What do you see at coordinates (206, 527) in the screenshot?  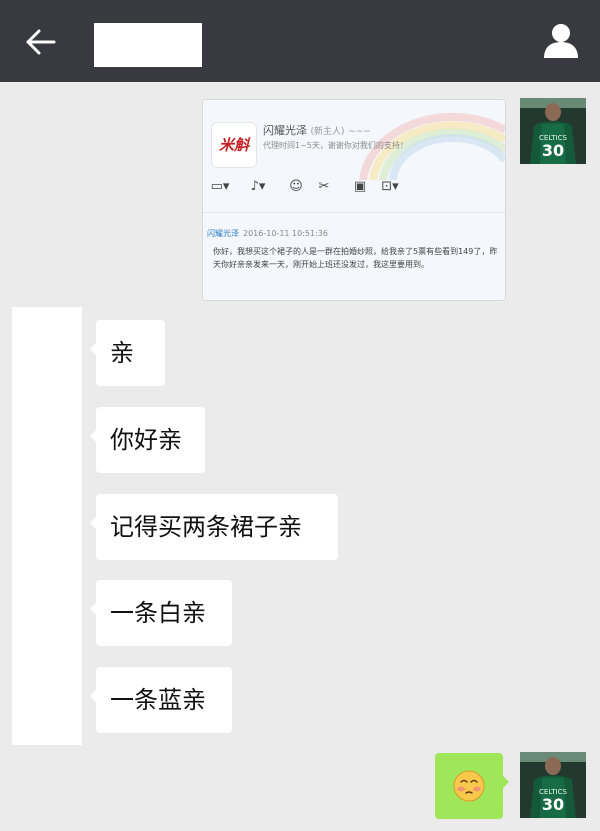 I see `message-text: 记得买两条裙子亲` at bounding box center [206, 527].